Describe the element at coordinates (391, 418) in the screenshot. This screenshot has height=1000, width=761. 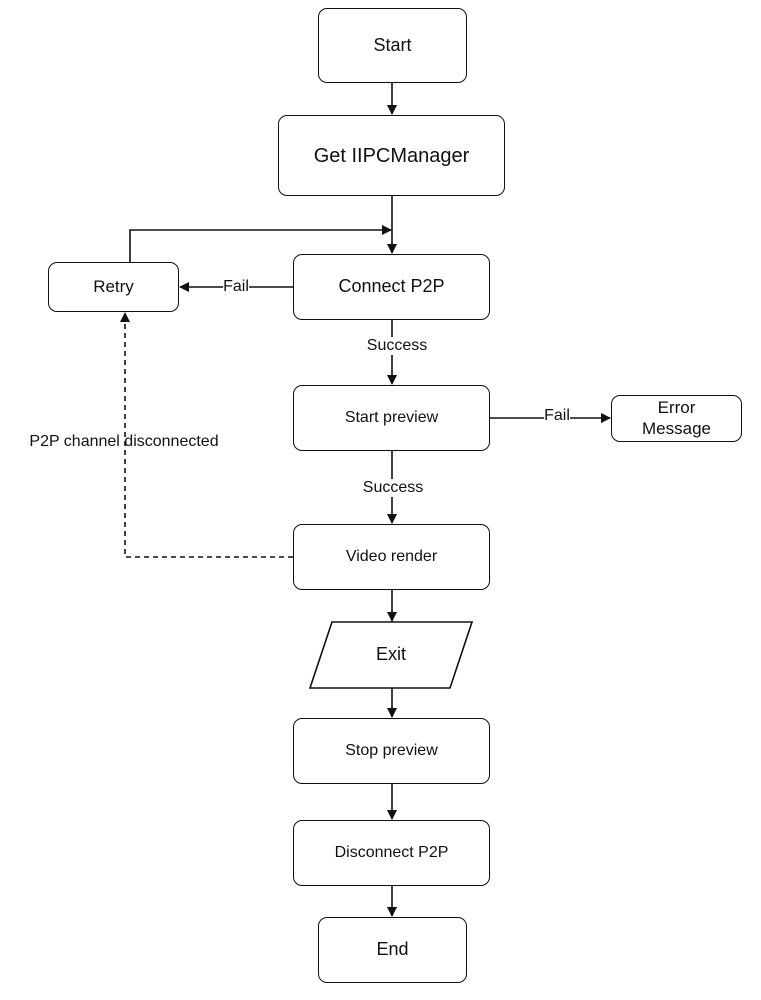
I see `start-preview-node: Start preview` at that location.